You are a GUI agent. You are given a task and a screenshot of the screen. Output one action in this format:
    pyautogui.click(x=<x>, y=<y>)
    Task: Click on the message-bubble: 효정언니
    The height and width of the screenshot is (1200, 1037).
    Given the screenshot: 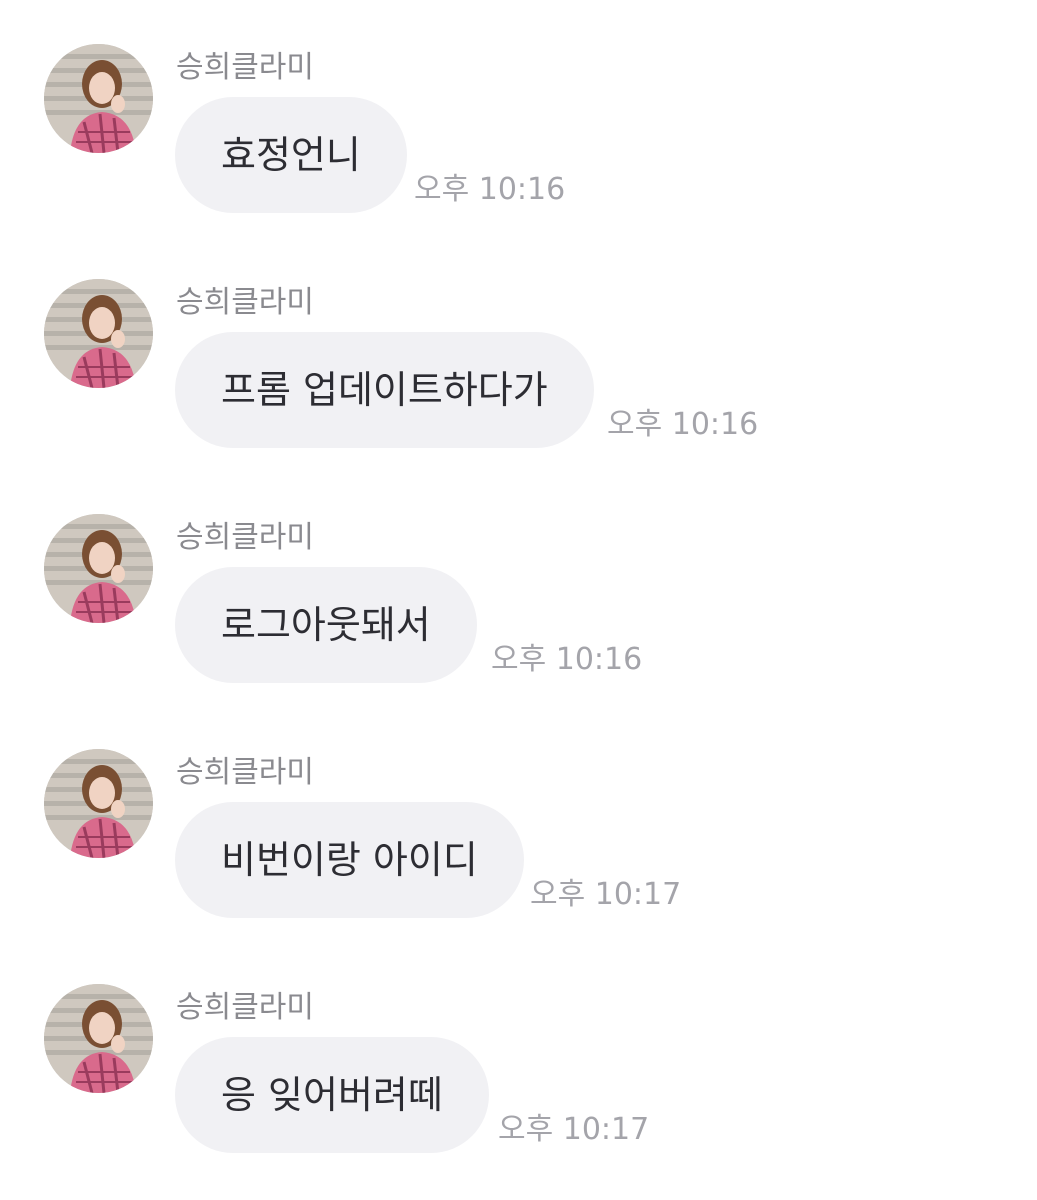 What is the action you would take?
    pyautogui.click(x=291, y=155)
    